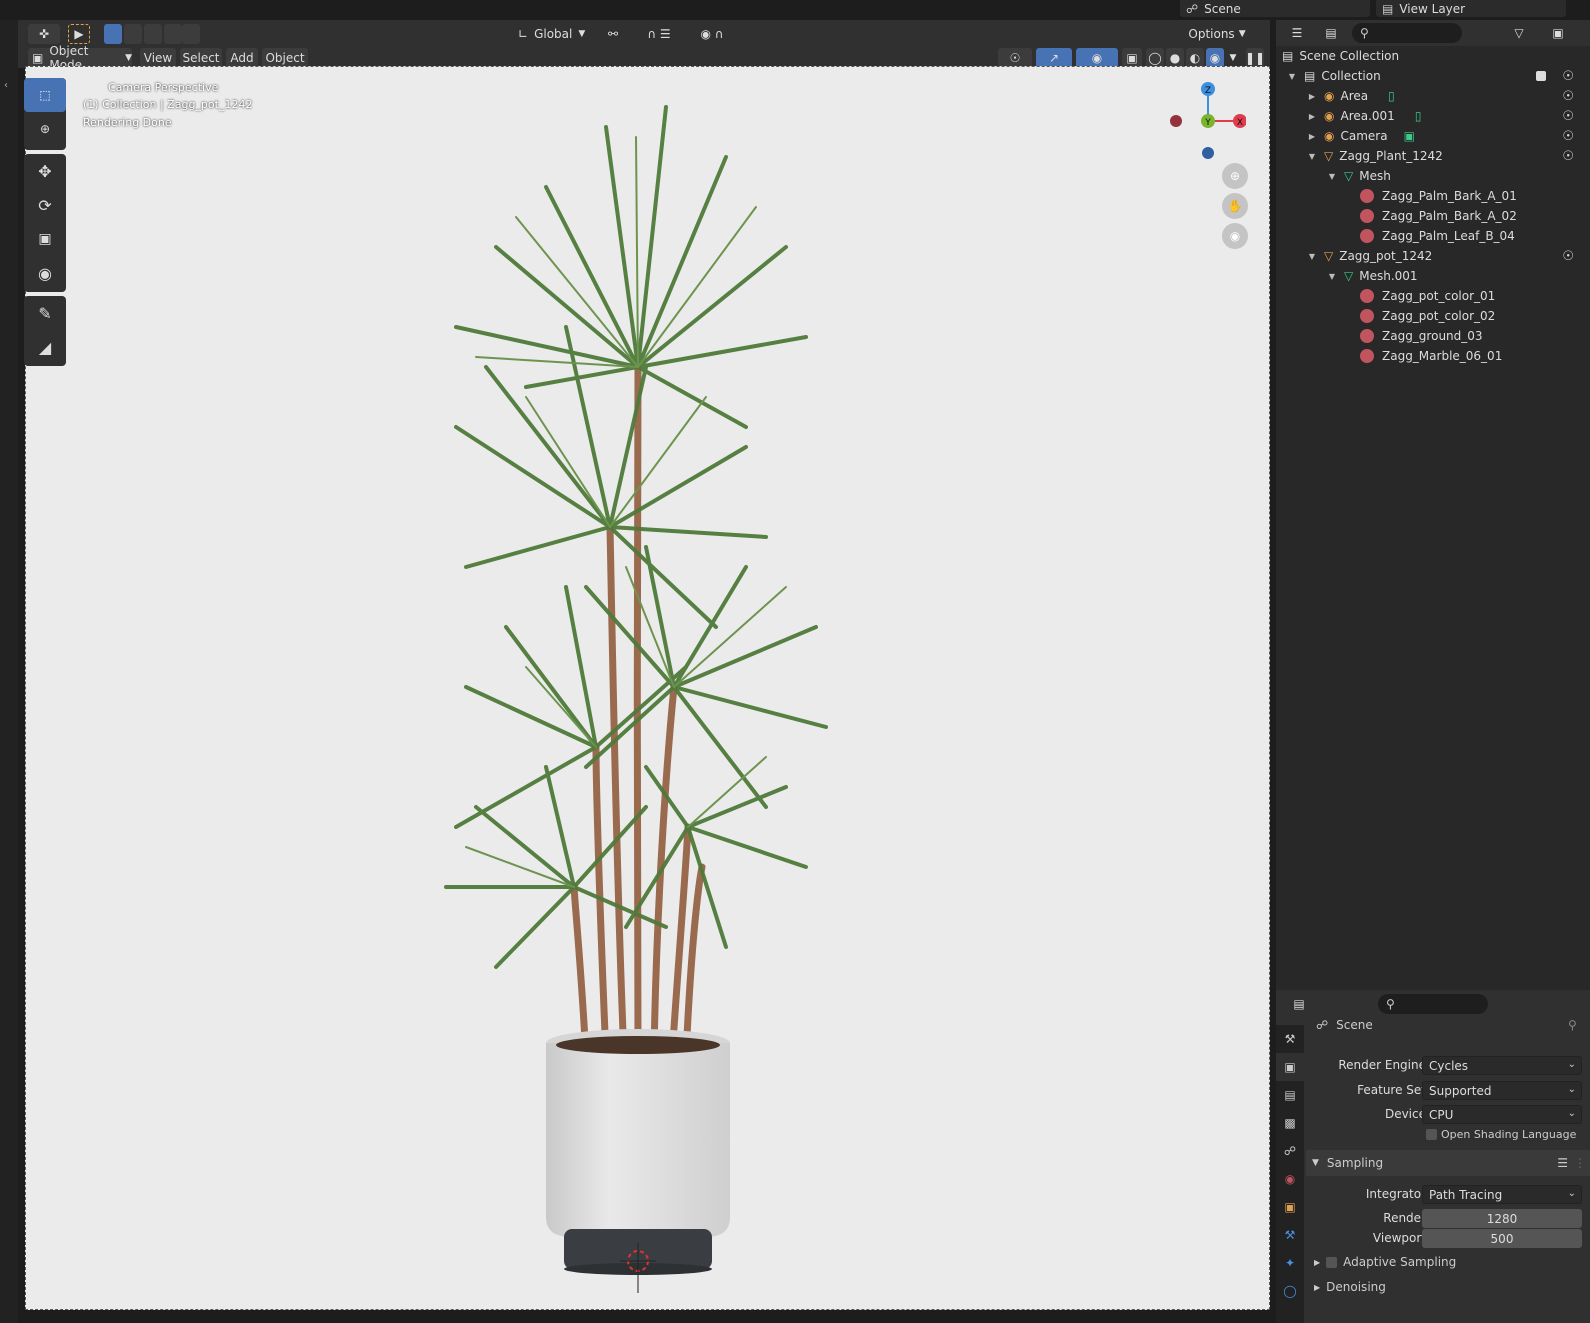  What do you see at coordinates (1217, 34) in the screenshot?
I see `options-dropdown: Options ▼` at bounding box center [1217, 34].